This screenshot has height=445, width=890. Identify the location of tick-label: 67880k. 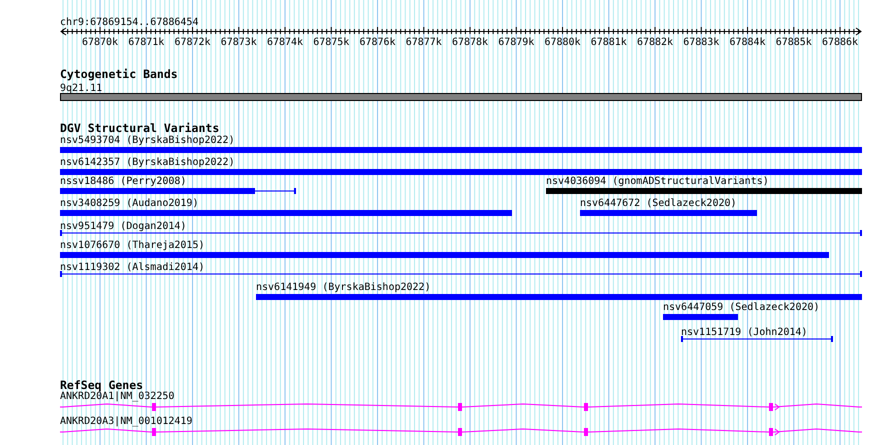
(562, 42).